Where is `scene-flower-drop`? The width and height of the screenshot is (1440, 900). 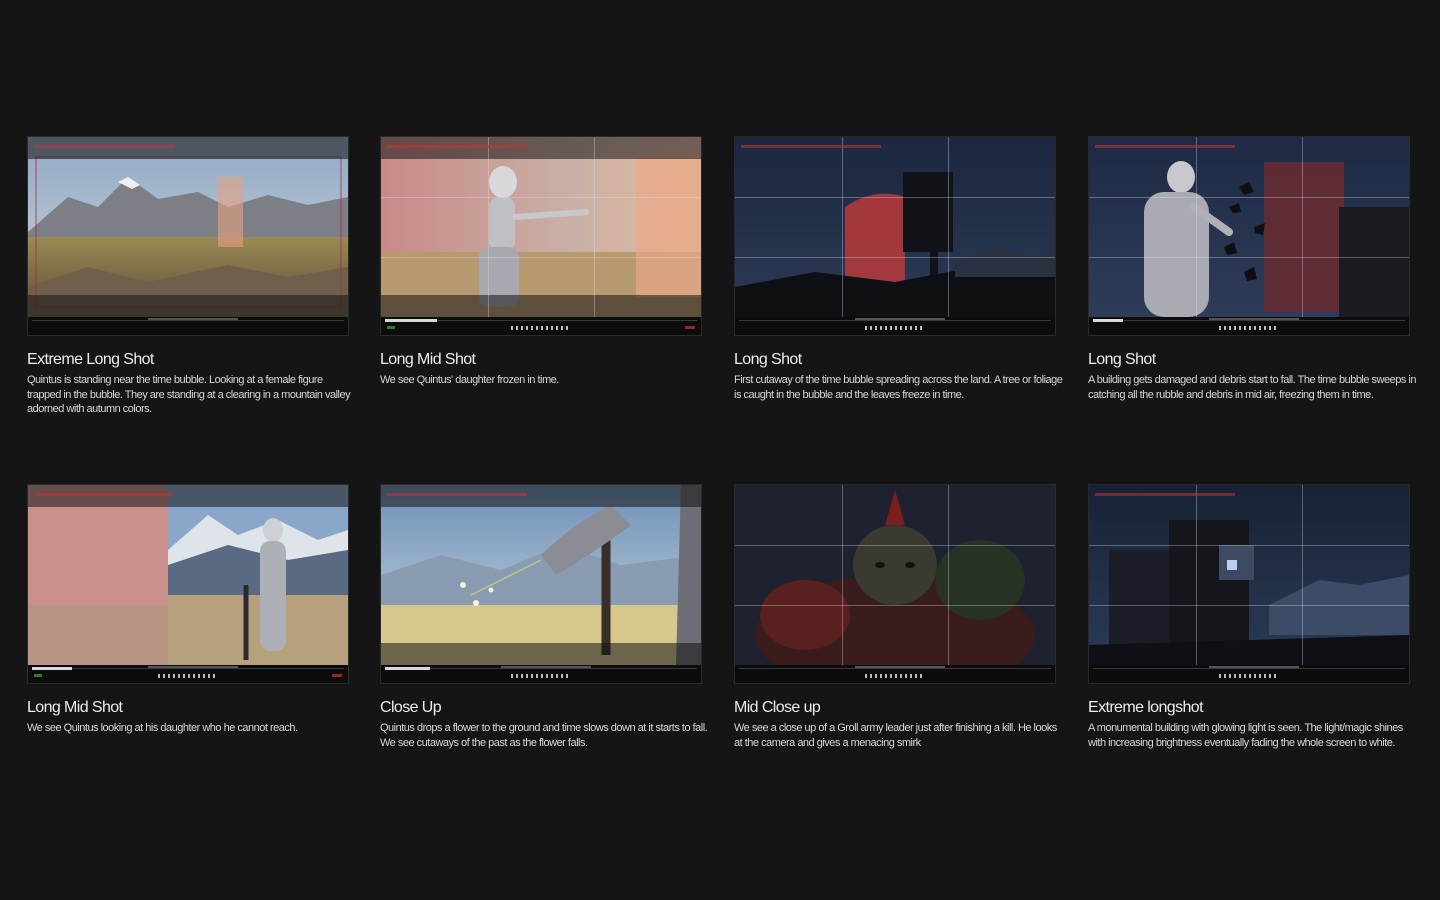
scene-flower-drop is located at coordinates (541, 575).